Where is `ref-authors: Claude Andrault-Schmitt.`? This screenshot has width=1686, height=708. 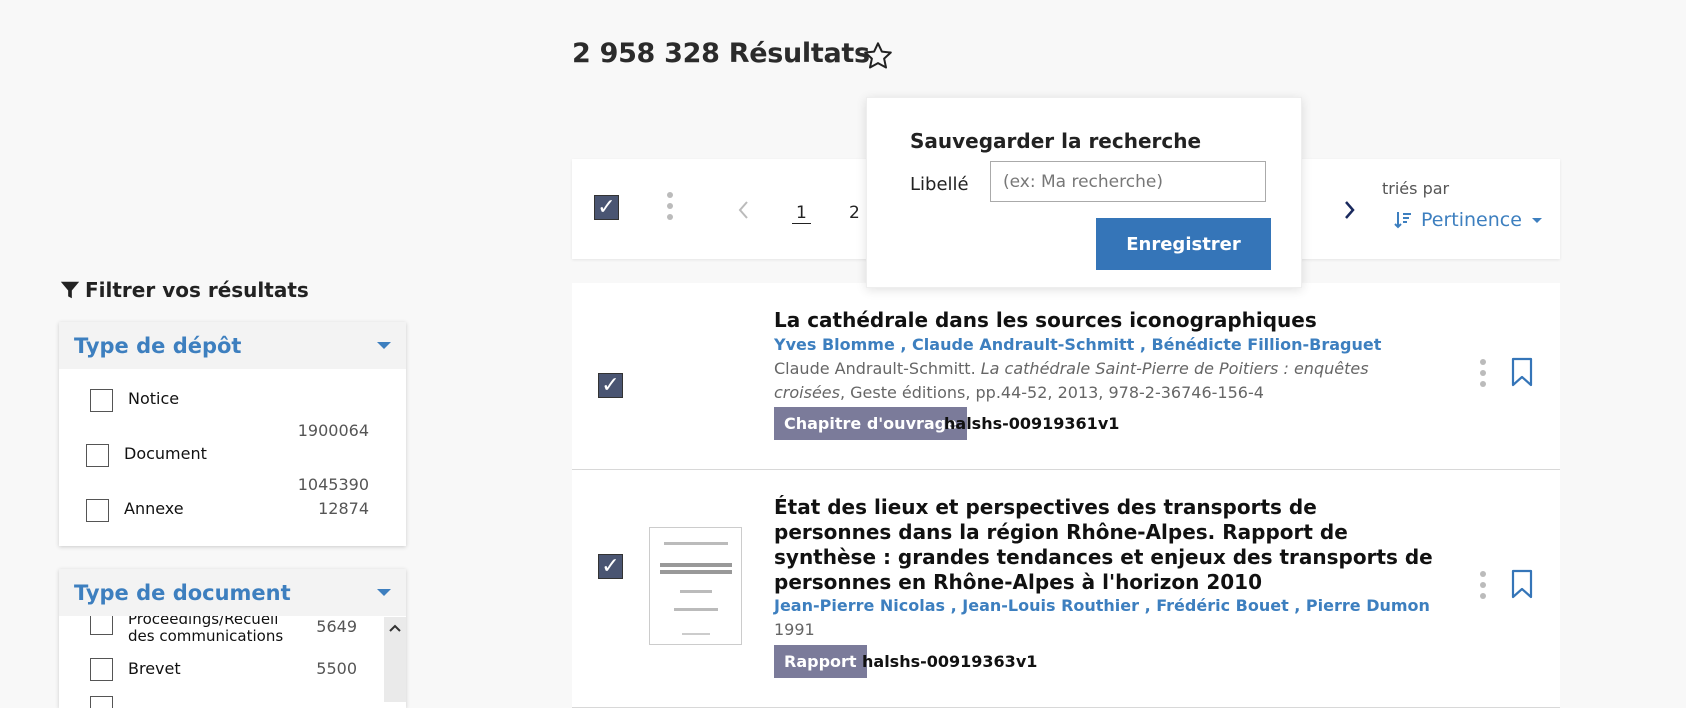 ref-authors: Claude Andrault-Schmitt. is located at coordinates (877, 368).